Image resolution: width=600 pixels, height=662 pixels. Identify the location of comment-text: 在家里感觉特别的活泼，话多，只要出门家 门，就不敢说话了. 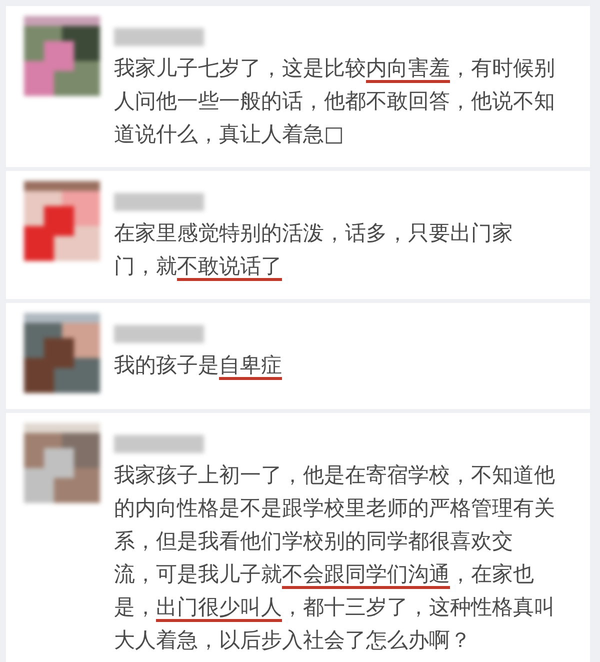
(314, 250).